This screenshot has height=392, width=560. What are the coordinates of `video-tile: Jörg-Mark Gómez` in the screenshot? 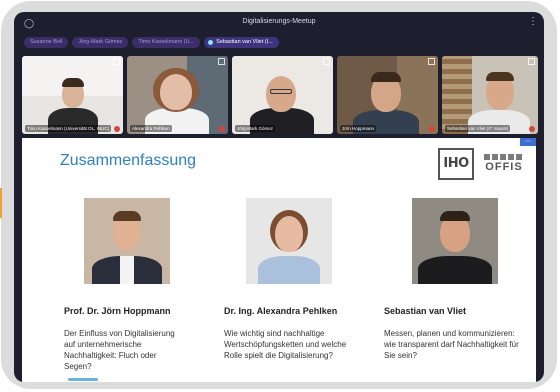 It's located at (282, 95).